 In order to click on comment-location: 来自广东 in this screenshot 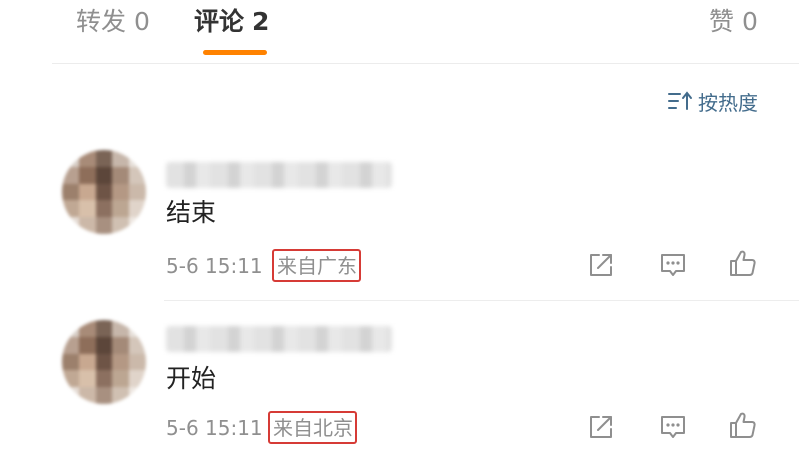, I will do `click(316, 265)`.